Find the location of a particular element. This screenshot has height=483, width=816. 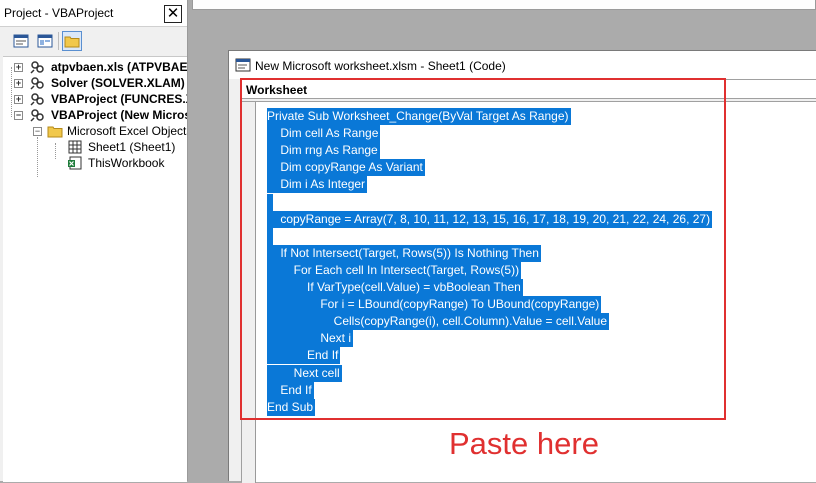

tree-item-label: Solver (SOLVER.XLAM) is located at coordinates (118, 83).